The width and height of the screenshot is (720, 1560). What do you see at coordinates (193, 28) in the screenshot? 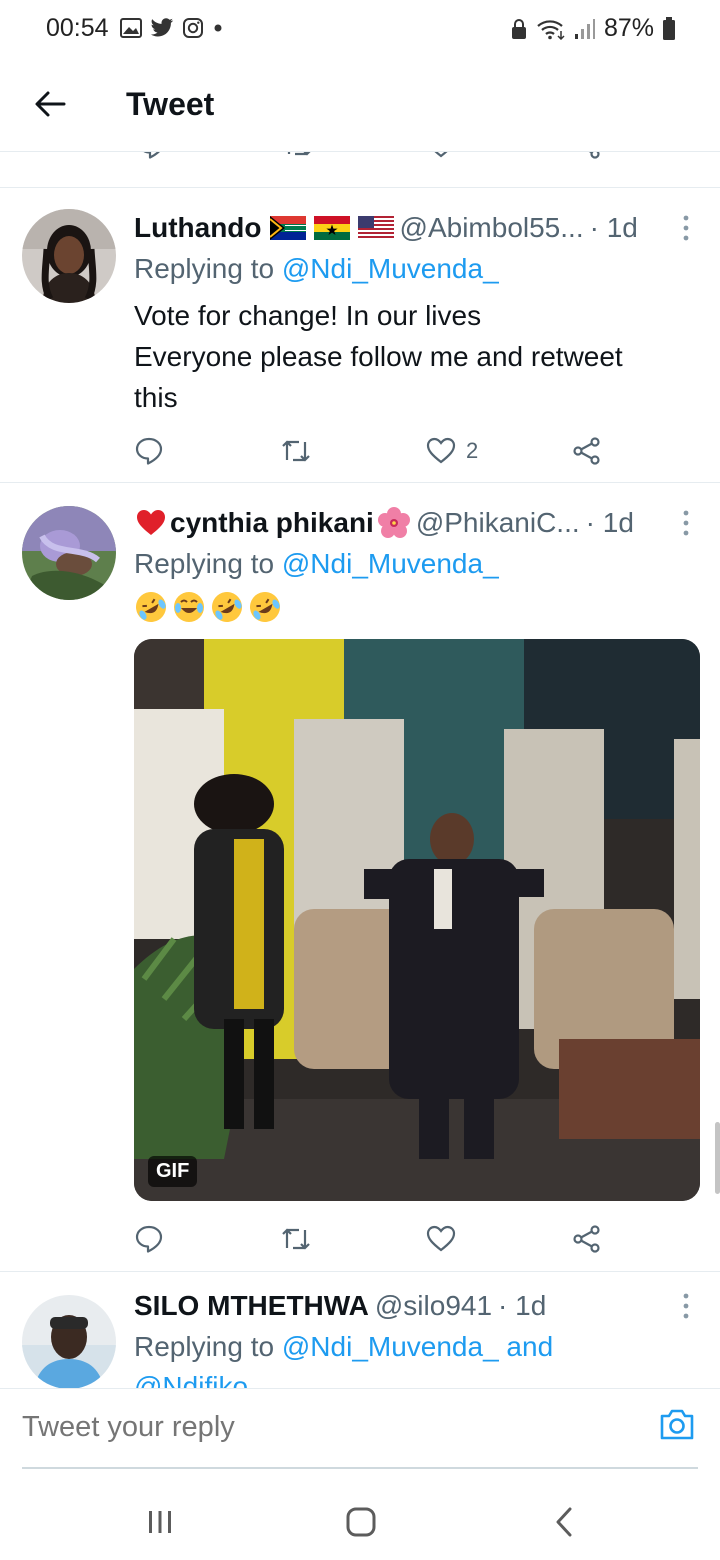
I see `instagram-icon` at bounding box center [193, 28].